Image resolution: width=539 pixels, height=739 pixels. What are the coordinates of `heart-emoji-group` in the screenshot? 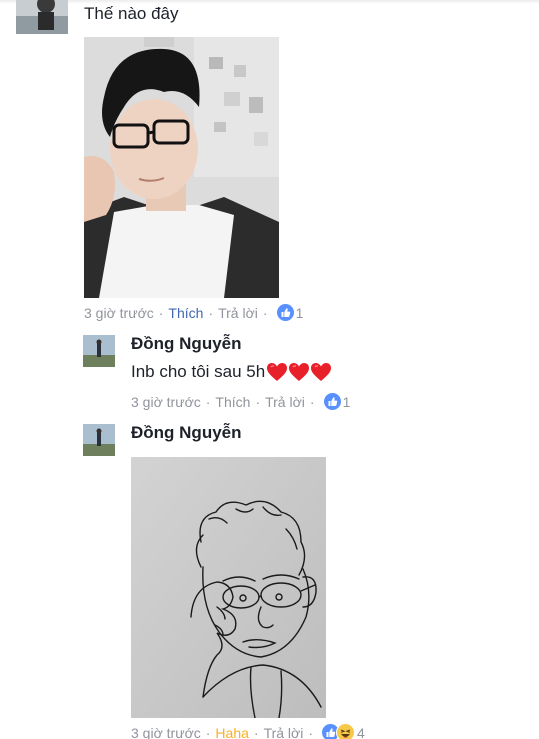 It's located at (299, 372).